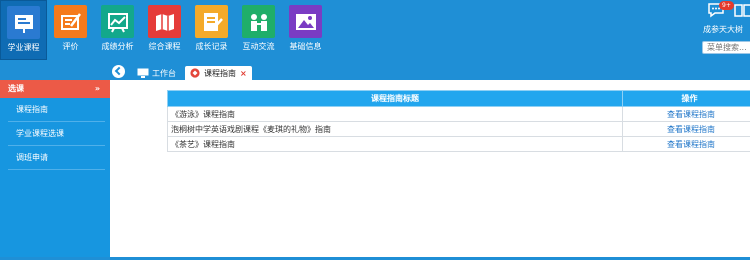 Image resolution: width=750 pixels, height=260 pixels. Describe the element at coordinates (117, 46) in the screenshot. I see `nav-label: 成绩分析` at that location.